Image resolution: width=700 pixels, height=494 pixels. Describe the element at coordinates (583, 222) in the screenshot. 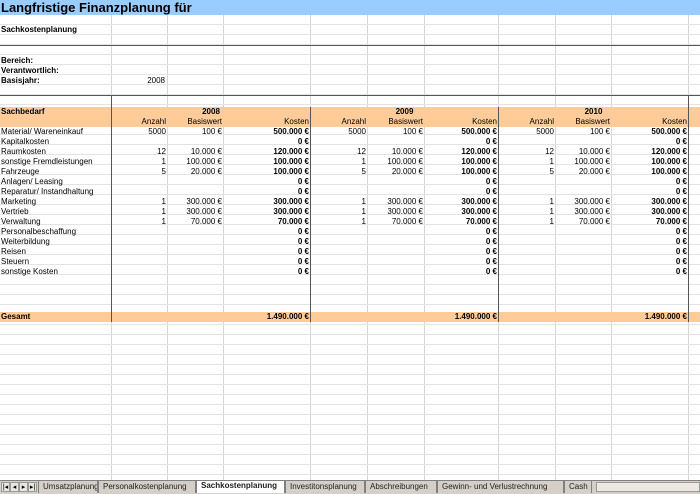

I see `basiswert-2010: 70.000 €` at that location.